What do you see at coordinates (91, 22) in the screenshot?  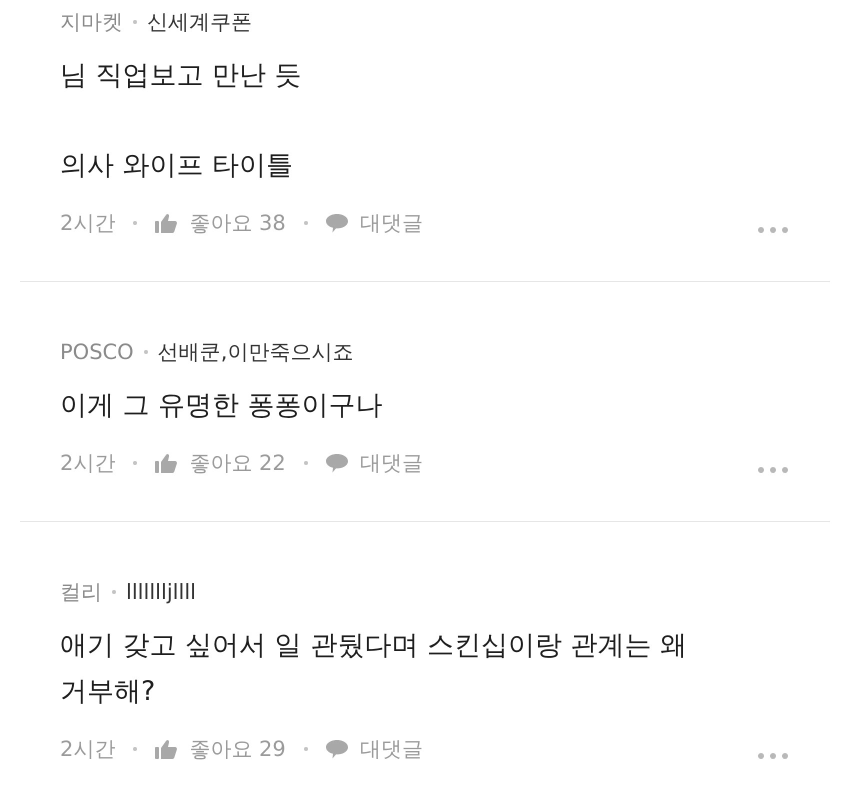 I see `company-name: 지마켓` at bounding box center [91, 22].